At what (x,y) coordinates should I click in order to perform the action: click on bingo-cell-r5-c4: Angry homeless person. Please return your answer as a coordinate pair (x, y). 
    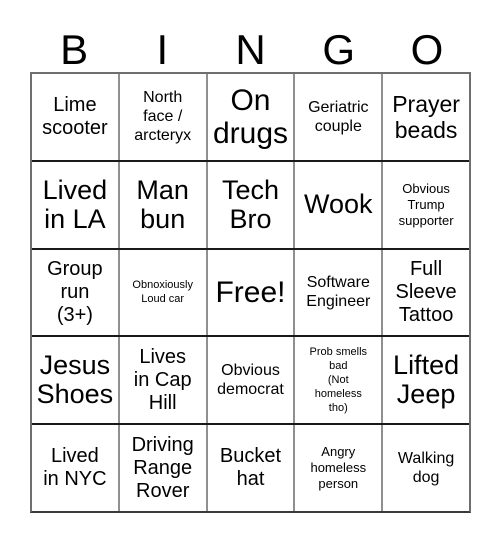
    Looking at the image, I should click on (339, 468).